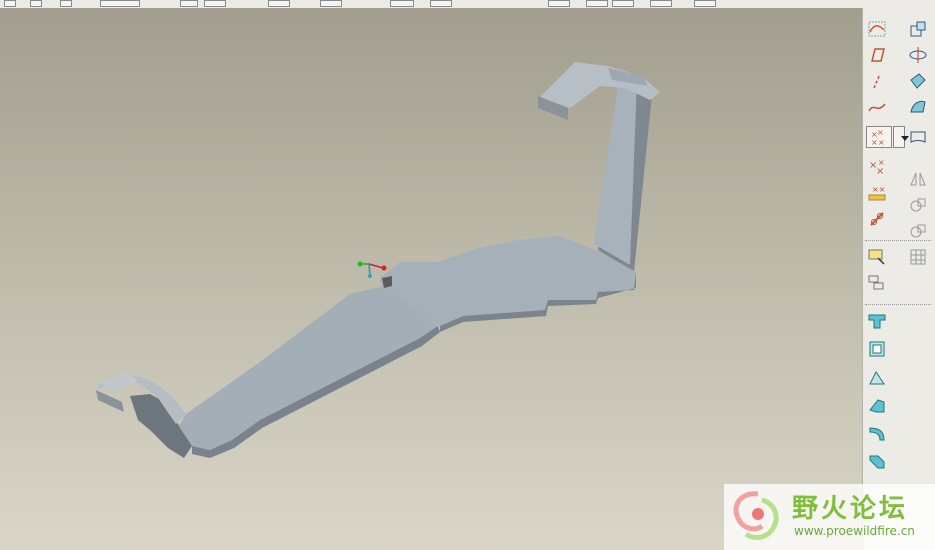 Image resolution: width=935 pixels, height=550 pixels. I want to click on regenerate-icon, so click(189, 3).